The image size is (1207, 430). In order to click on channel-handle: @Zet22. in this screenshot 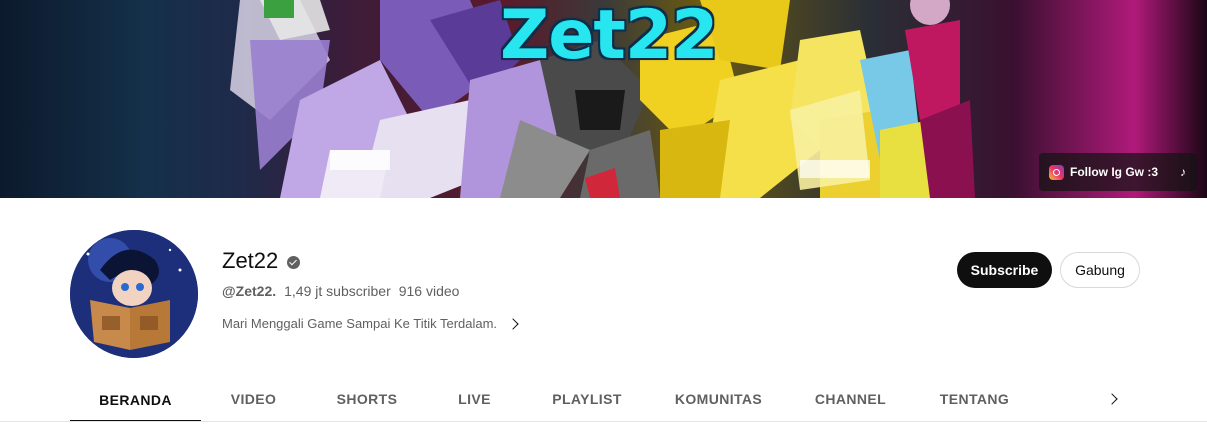, I will do `click(249, 291)`.